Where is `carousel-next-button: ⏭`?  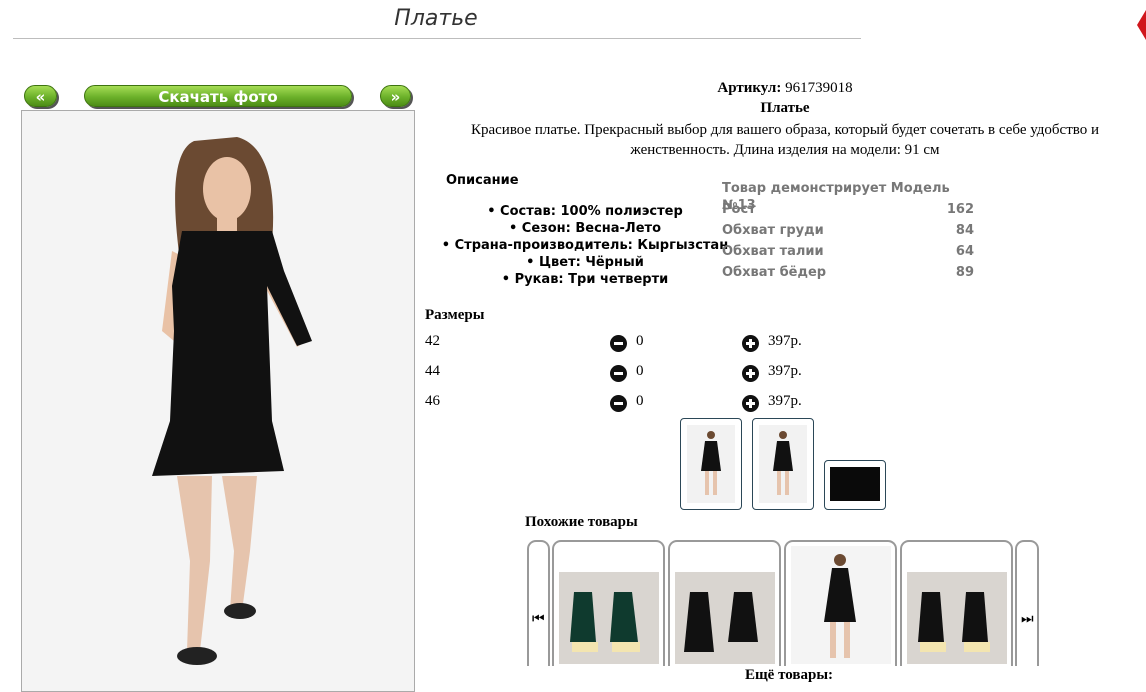
carousel-next-button: ⏭ is located at coordinates (1027, 603).